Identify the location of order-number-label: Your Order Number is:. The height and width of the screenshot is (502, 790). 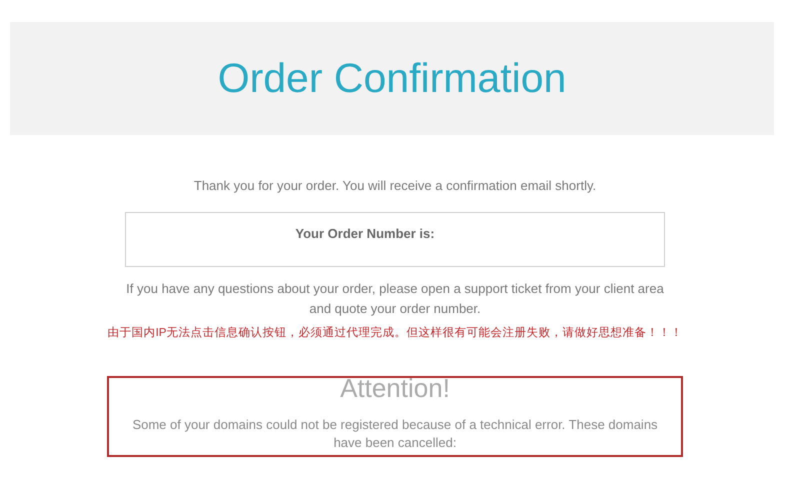
(365, 233).